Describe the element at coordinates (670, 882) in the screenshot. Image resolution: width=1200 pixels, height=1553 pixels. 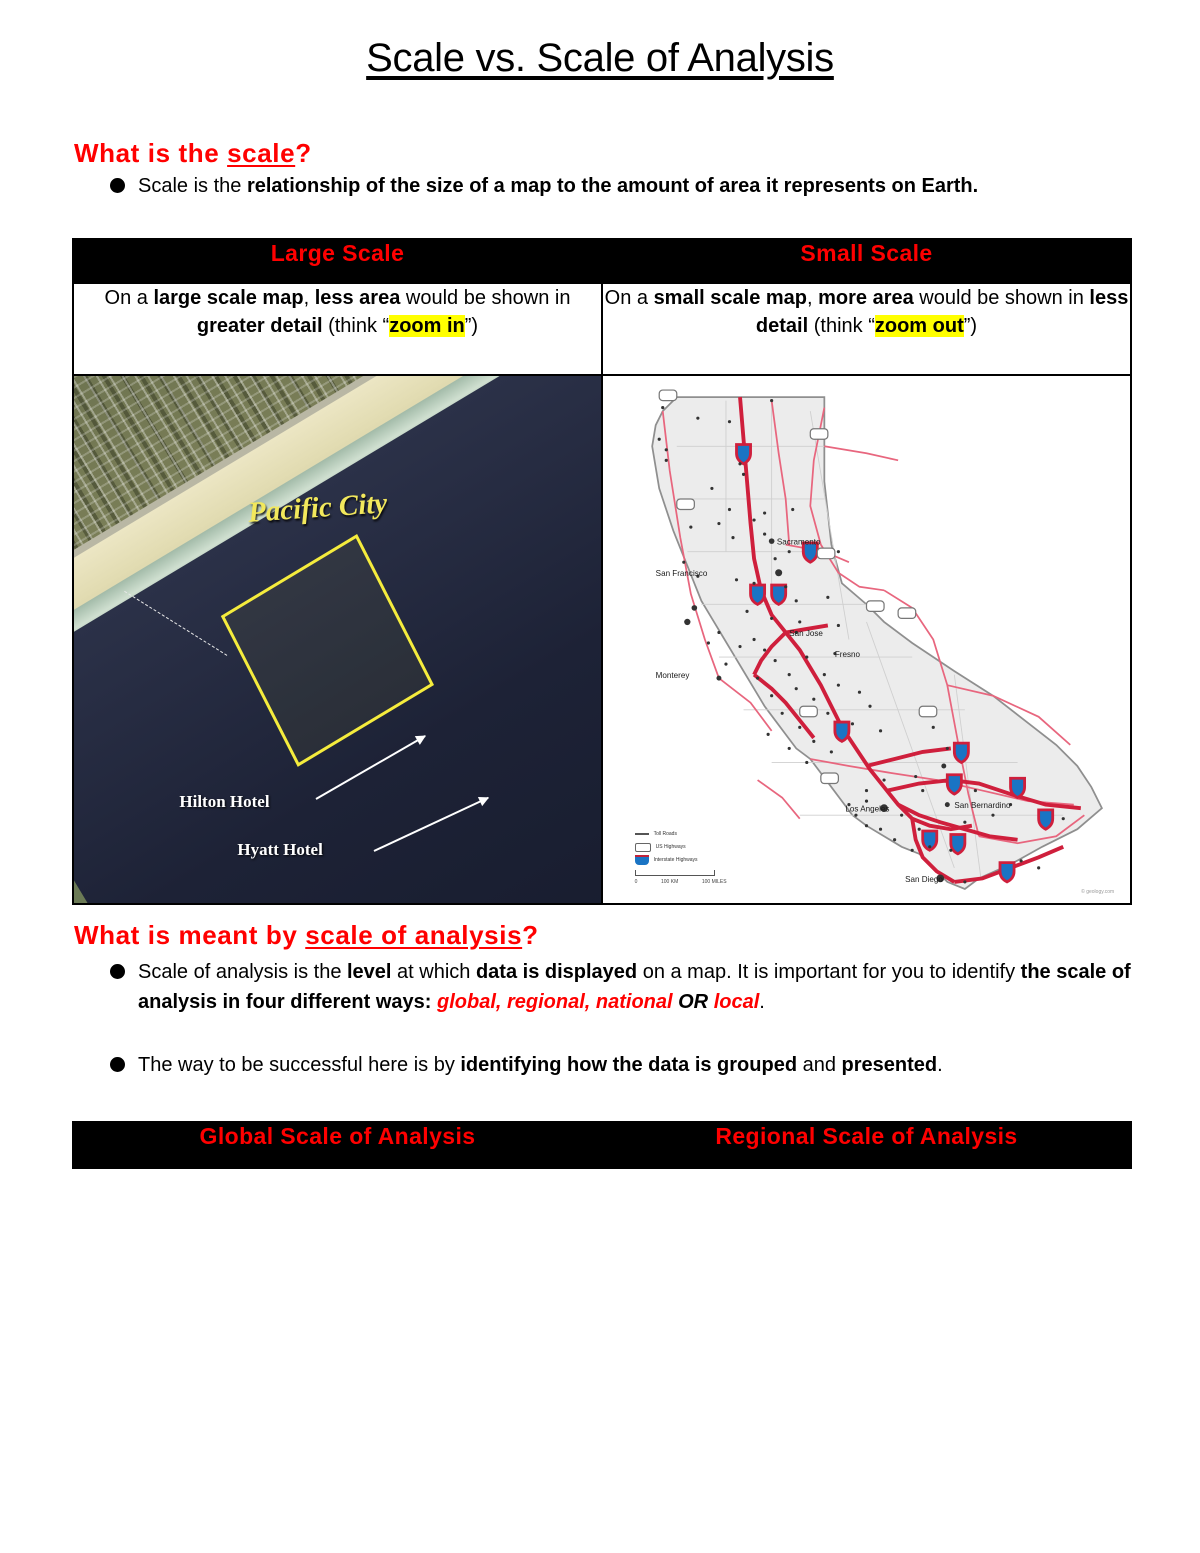
I see `scale-bar-km: 100 KM` at that location.